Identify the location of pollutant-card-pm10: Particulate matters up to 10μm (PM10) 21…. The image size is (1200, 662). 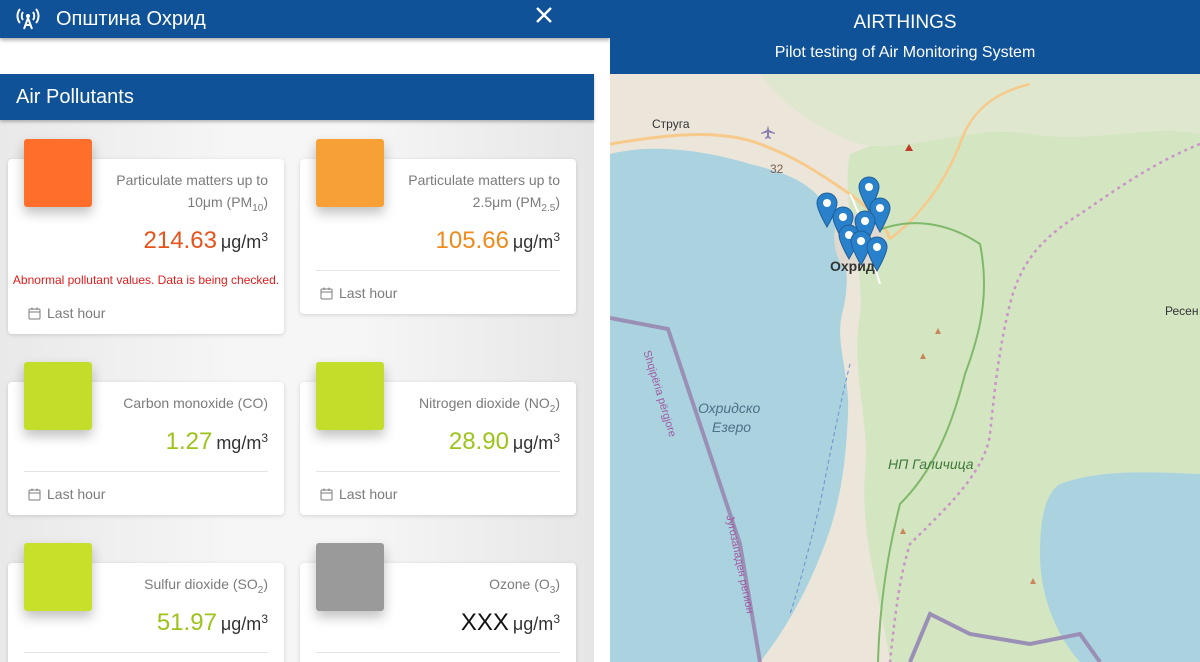
(146, 236).